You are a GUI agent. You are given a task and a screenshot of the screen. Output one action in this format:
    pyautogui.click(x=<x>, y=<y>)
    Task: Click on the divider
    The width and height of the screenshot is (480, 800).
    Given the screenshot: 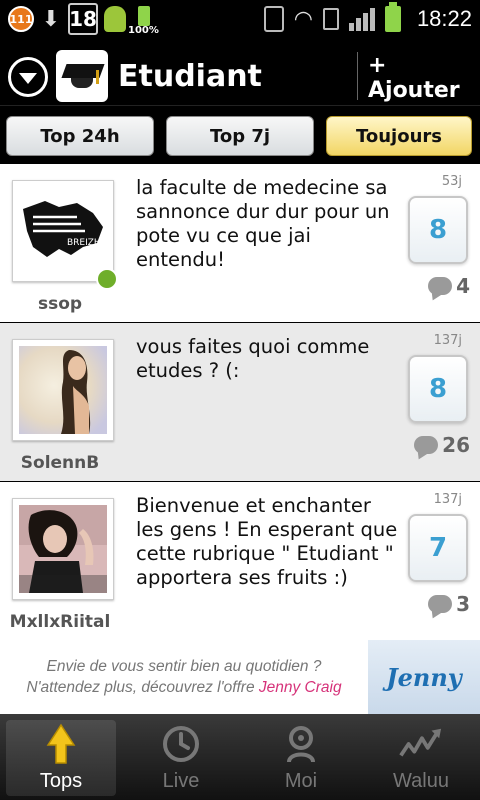 What is the action you would take?
    pyautogui.click(x=357, y=76)
    